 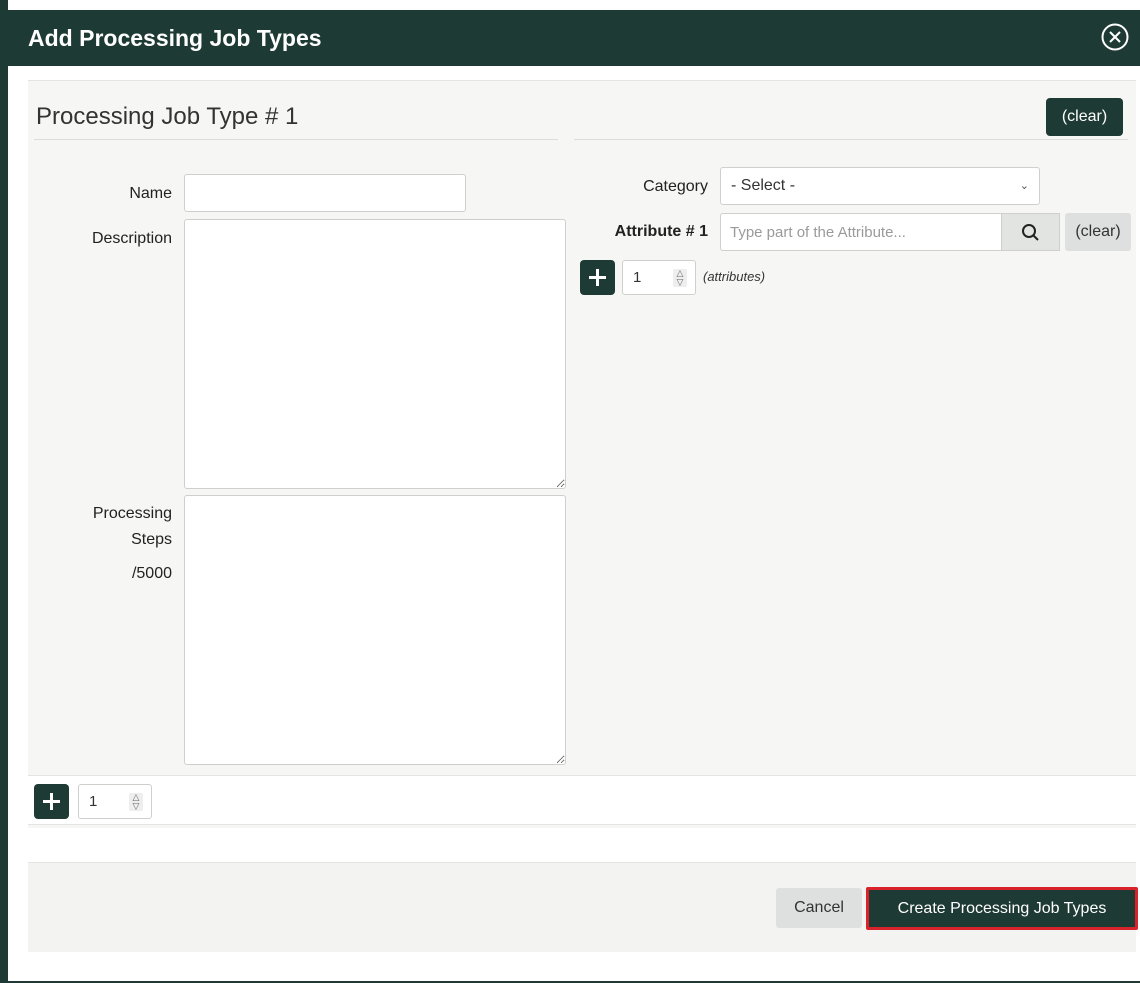 I want to click on attributes-hint: (attributes), so click(x=734, y=276).